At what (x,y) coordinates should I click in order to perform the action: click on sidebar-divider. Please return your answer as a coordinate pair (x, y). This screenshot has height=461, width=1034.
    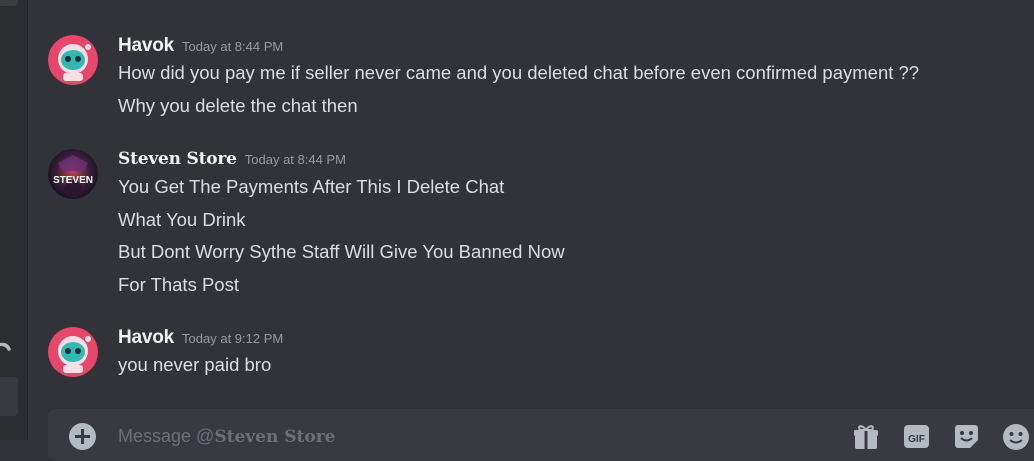
    Looking at the image, I should click on (27, 220).